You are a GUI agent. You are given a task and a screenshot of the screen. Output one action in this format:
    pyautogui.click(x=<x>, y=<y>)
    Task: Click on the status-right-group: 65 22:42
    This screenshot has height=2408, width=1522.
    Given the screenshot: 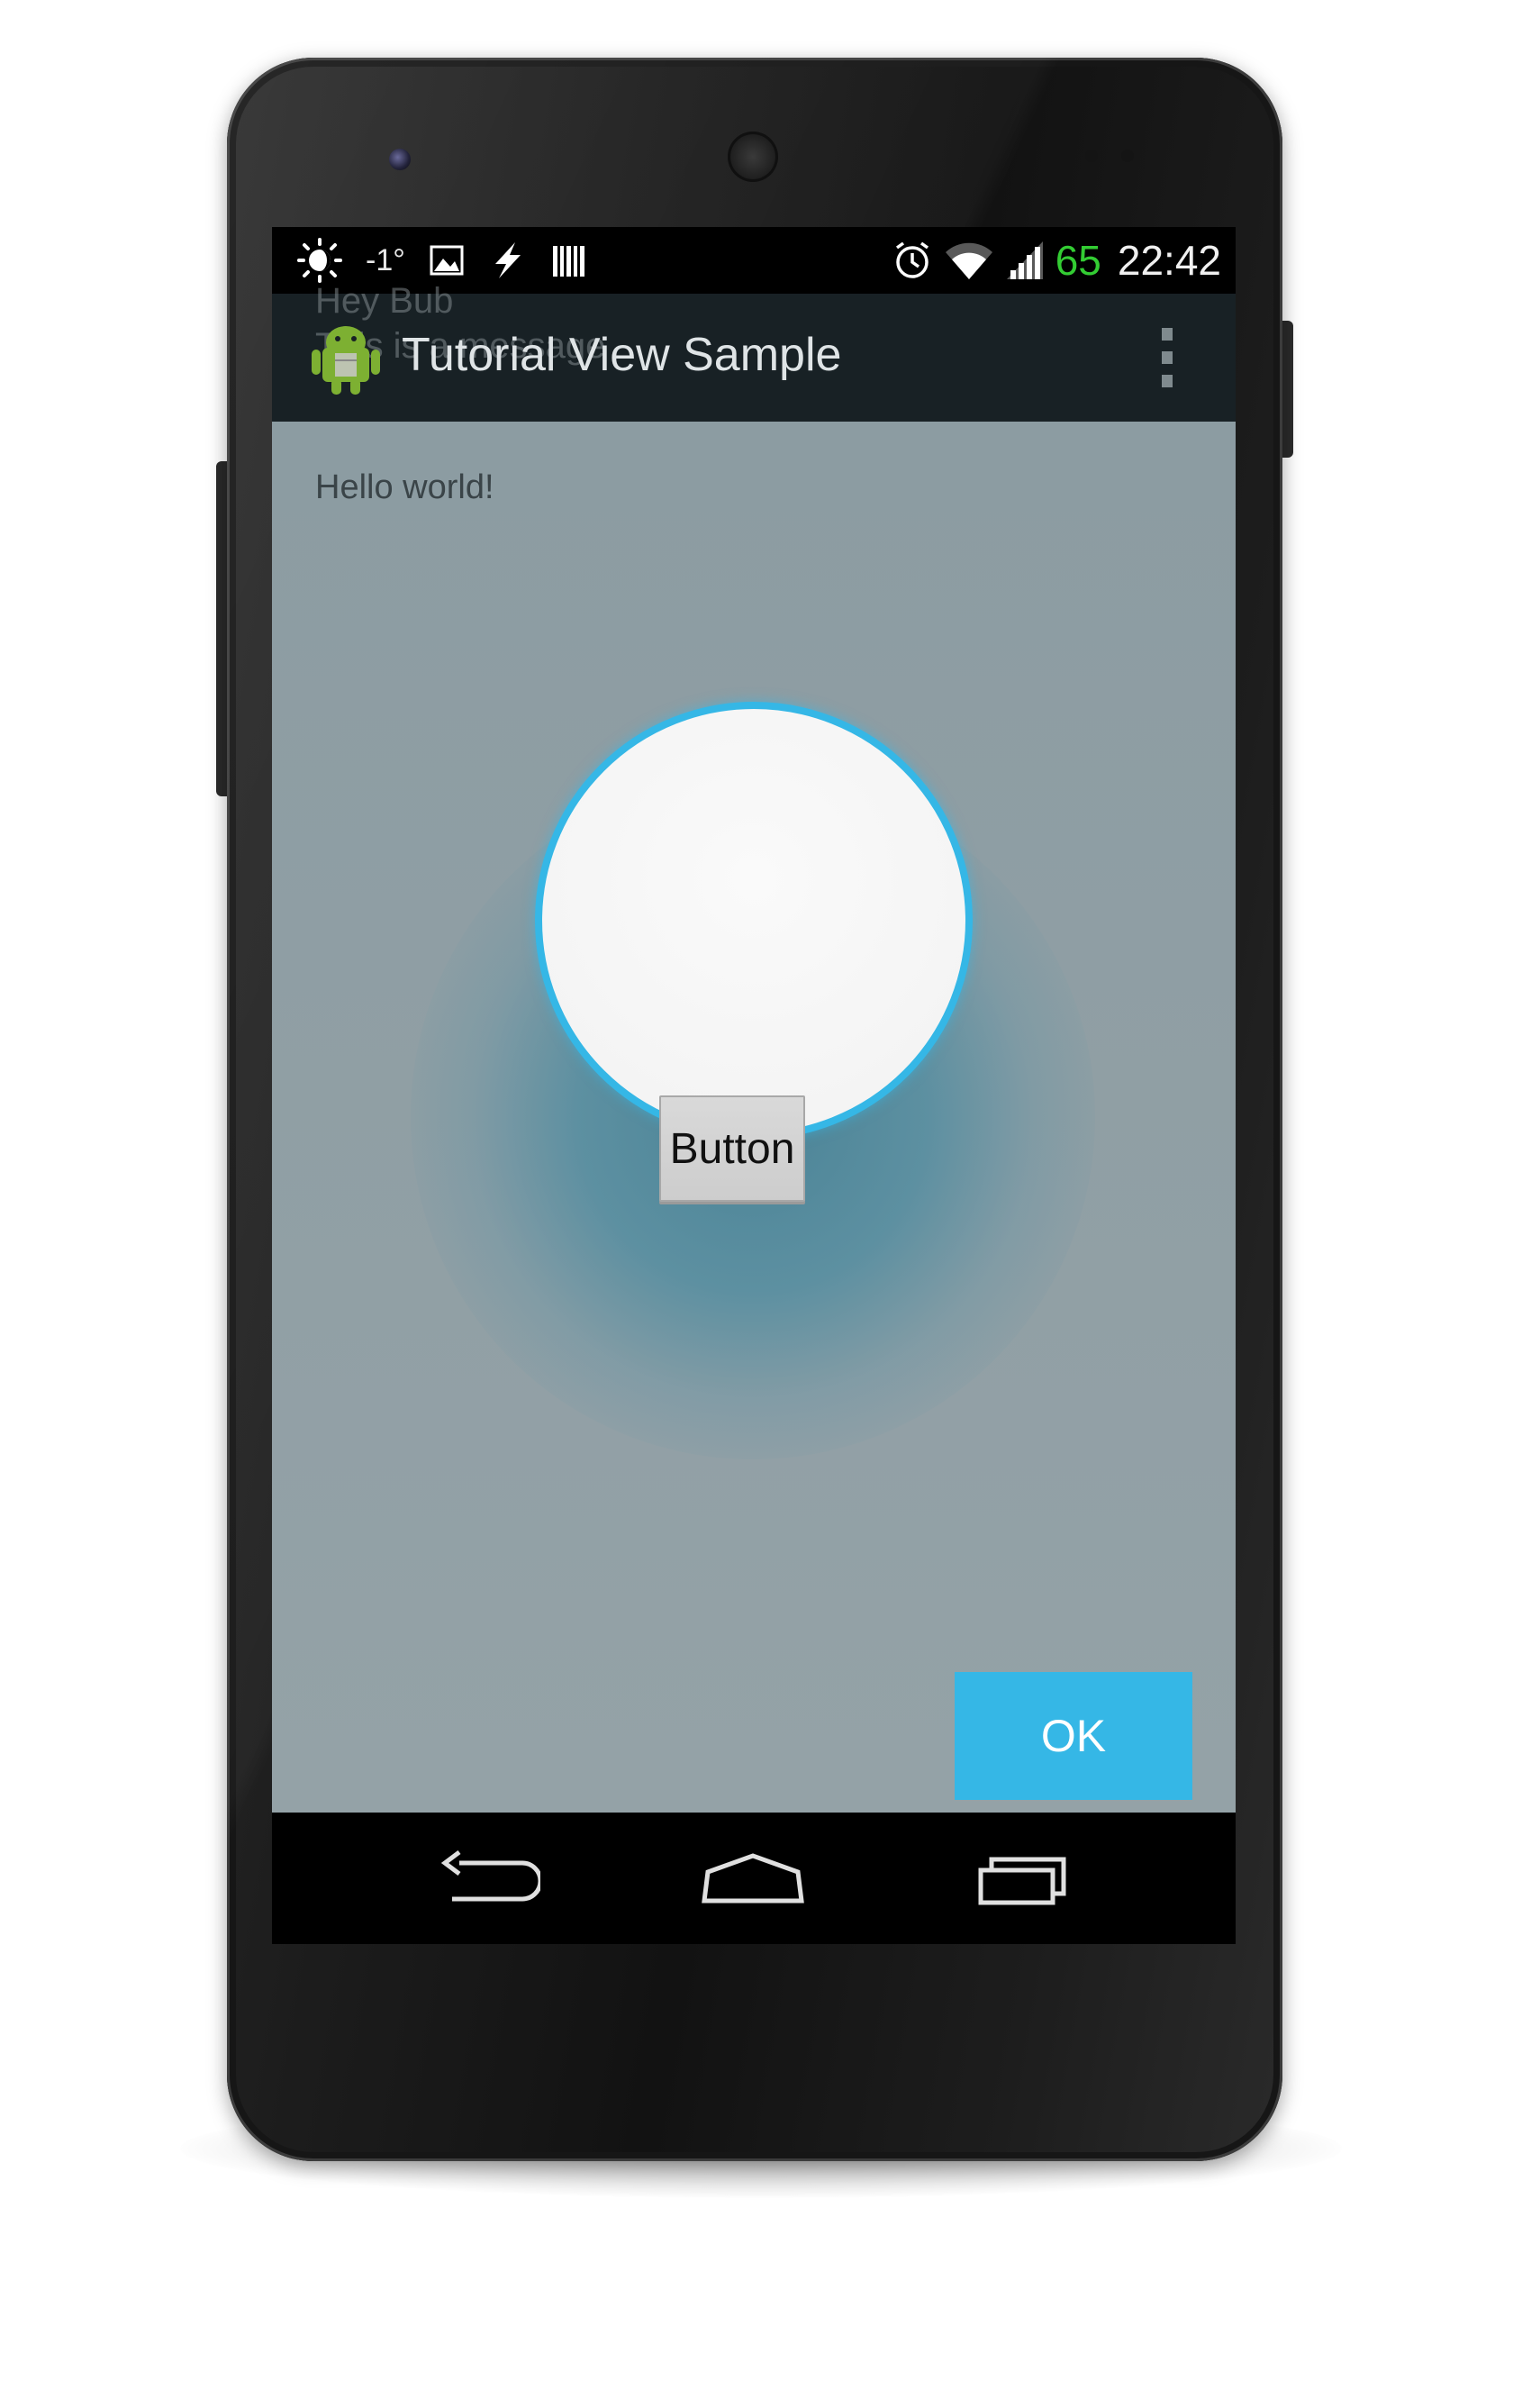 What is the action you would take?
    pyautogui.click(x=1056, y=260)
    